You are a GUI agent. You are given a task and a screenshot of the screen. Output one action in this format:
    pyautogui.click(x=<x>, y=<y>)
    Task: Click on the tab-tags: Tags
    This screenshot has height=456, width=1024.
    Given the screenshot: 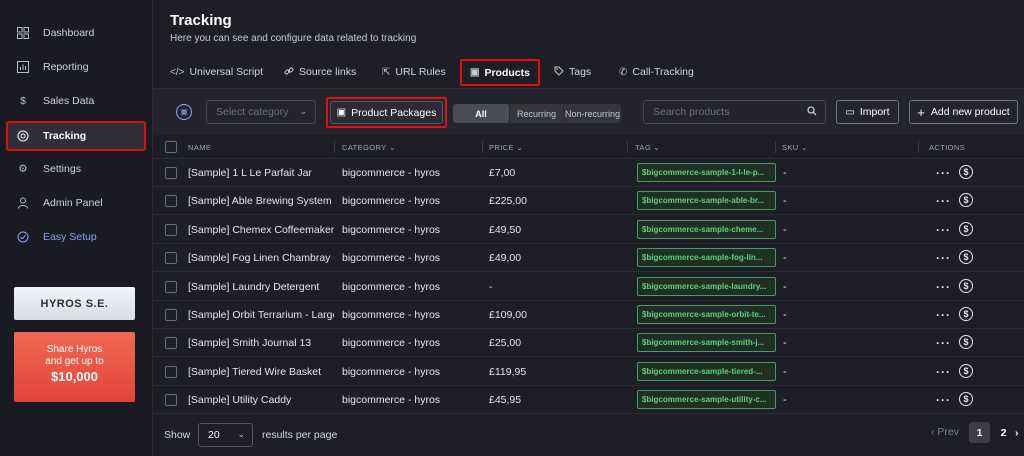 What is the action you would take?
    pyautogui.click(x=572, y=72)
    